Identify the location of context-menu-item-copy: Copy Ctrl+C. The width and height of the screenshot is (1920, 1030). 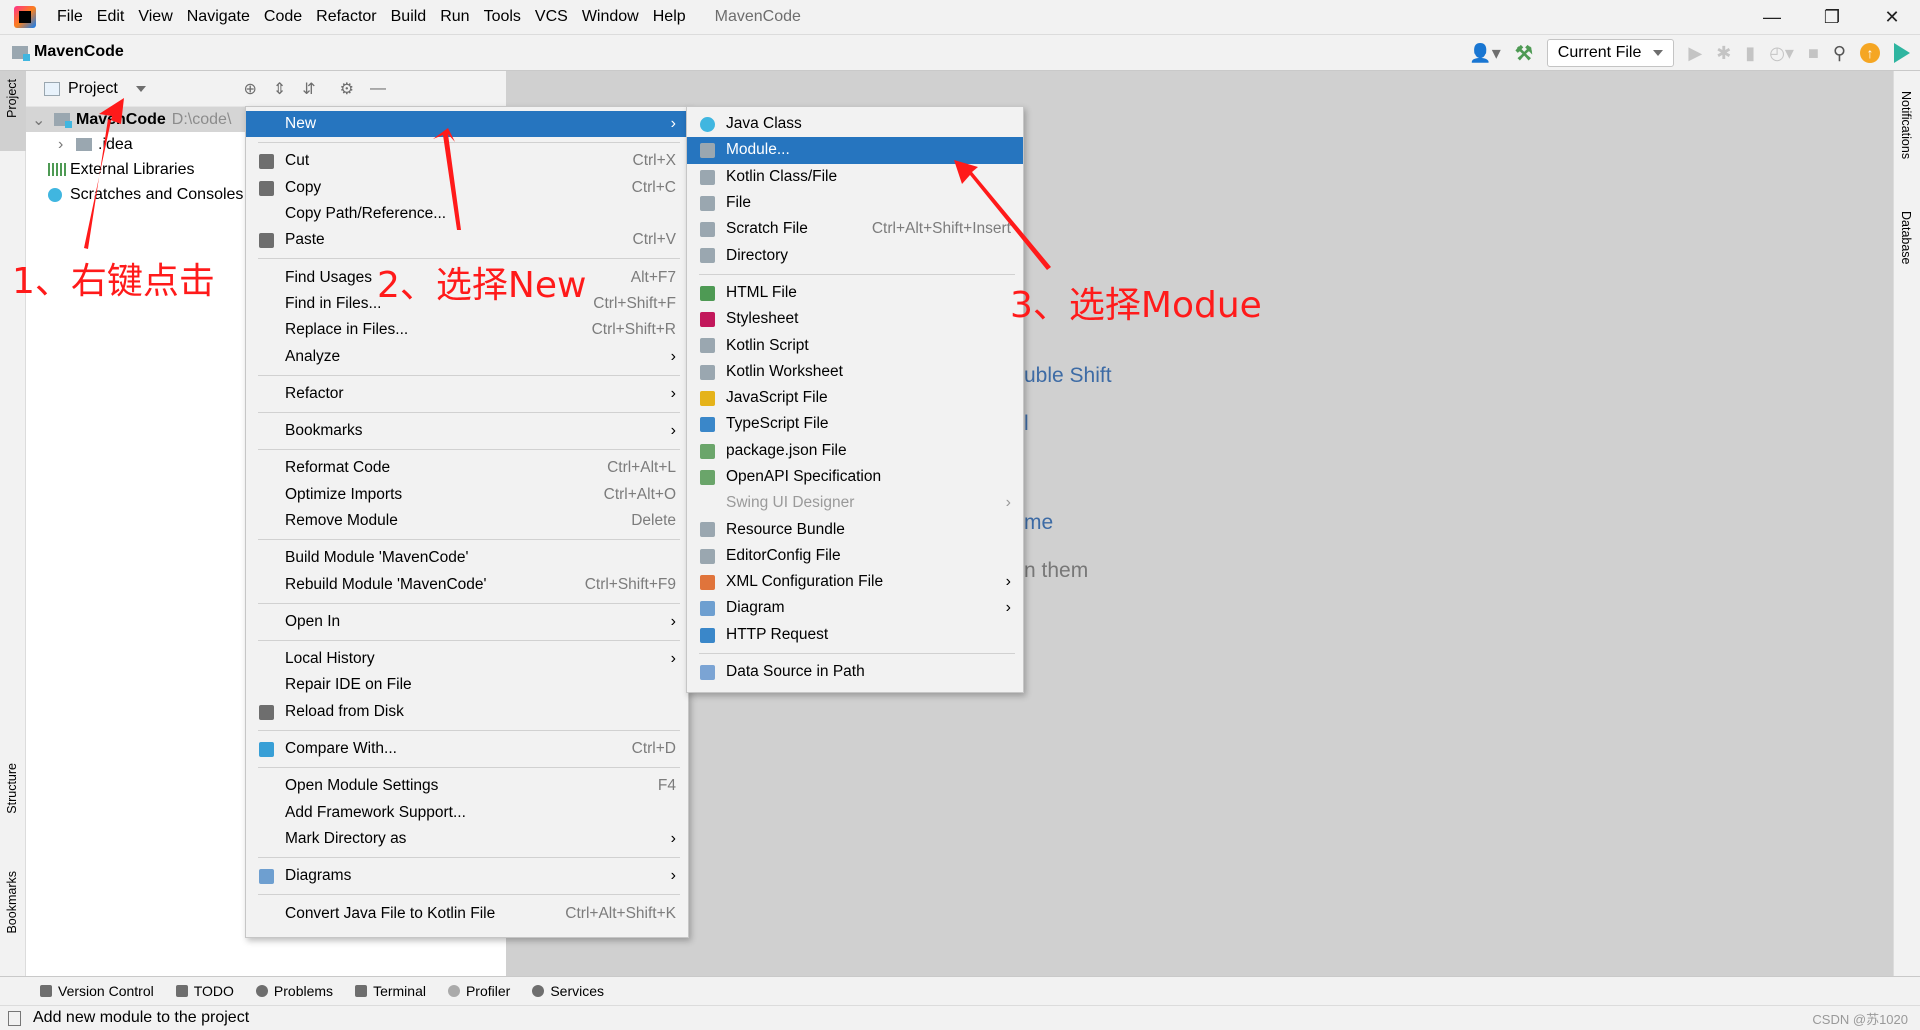
(467, 188).